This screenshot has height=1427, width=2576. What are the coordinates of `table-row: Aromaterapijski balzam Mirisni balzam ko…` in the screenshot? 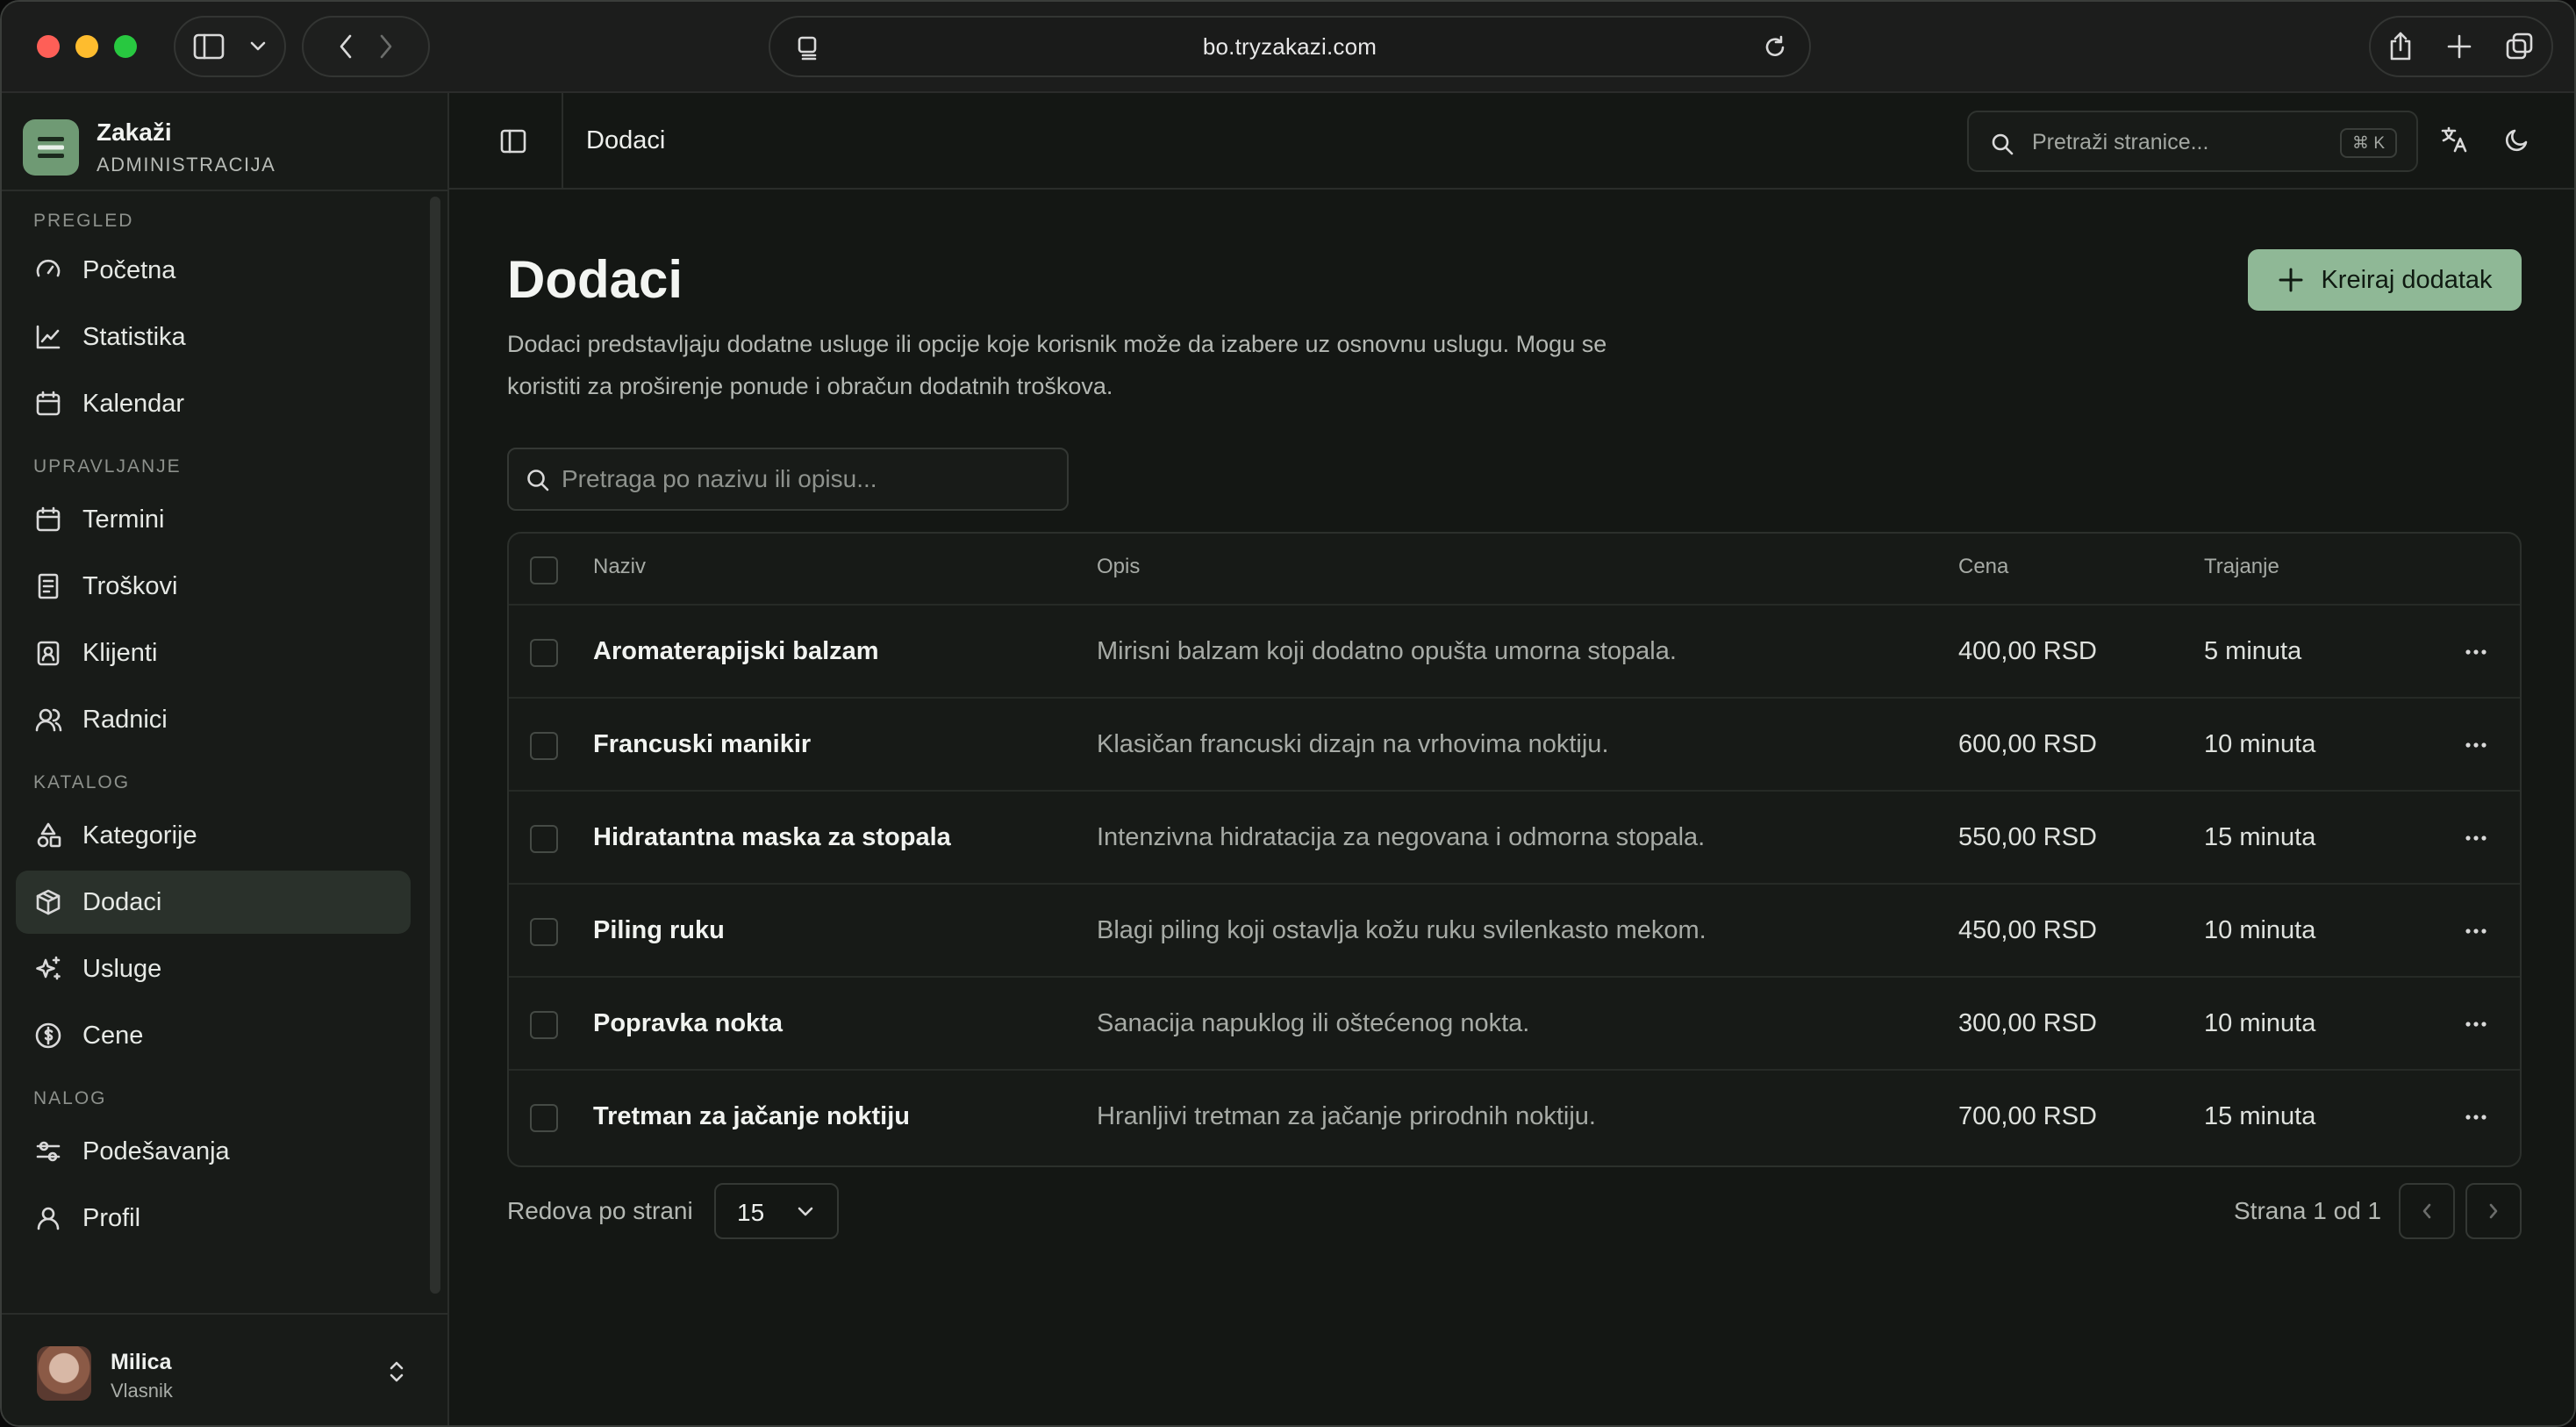 It's located at (1514, 650).